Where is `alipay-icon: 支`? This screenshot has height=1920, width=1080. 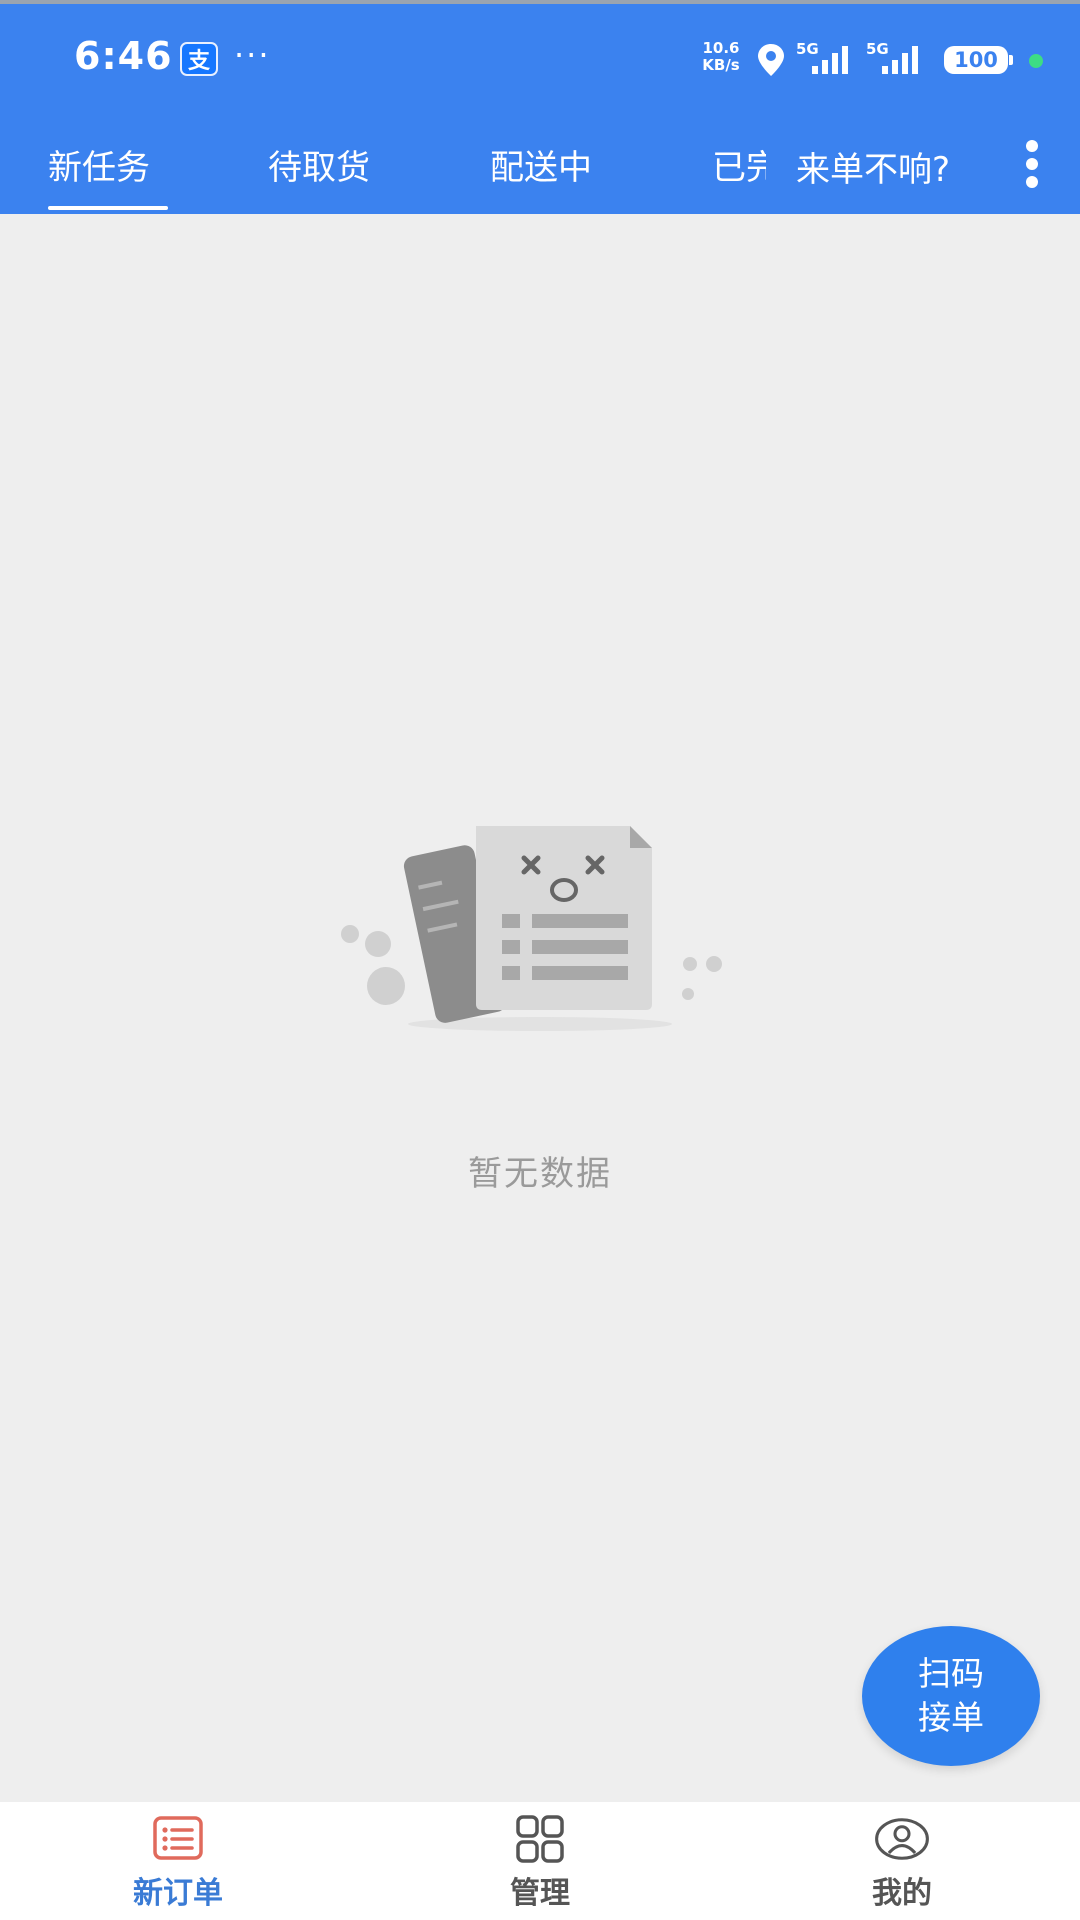
alipay-icon: 支 is located at coordinates (199, 59).